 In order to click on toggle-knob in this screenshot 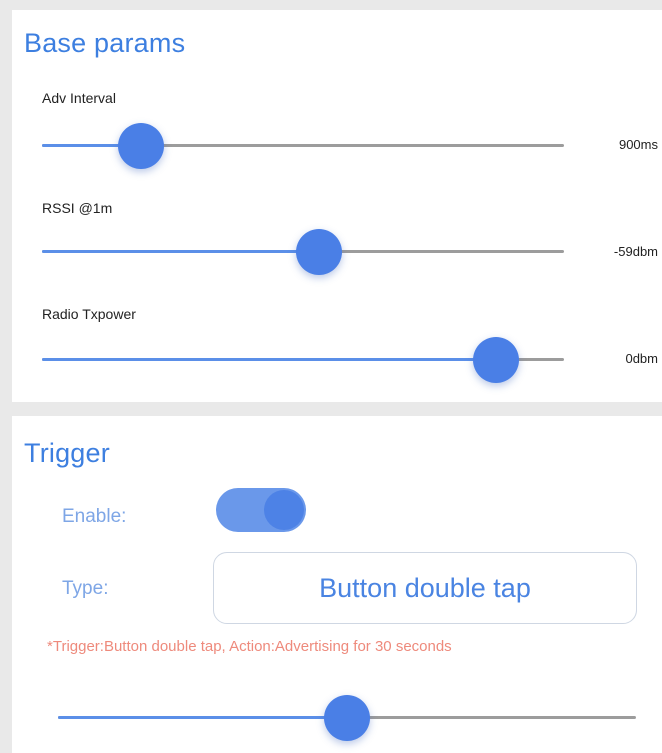, I will do `click(284, 510)`.